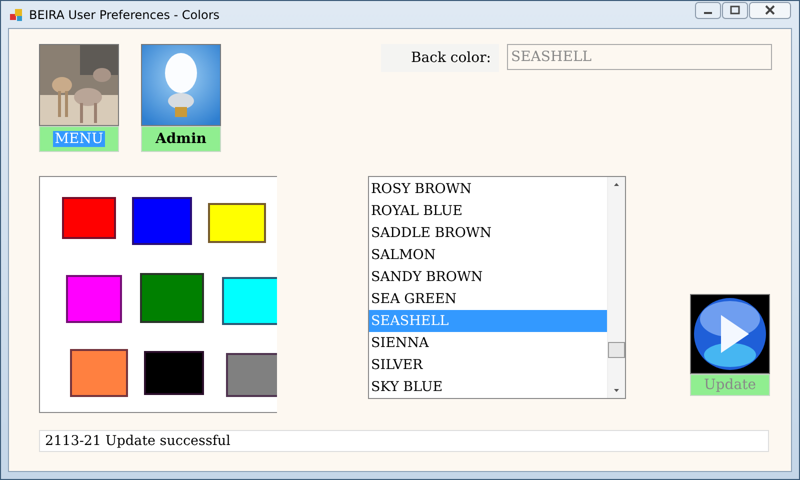 The width and height of the screenshot is (800, 480). I want to click on list-item: SANDY BROWN, so click(488, 277).